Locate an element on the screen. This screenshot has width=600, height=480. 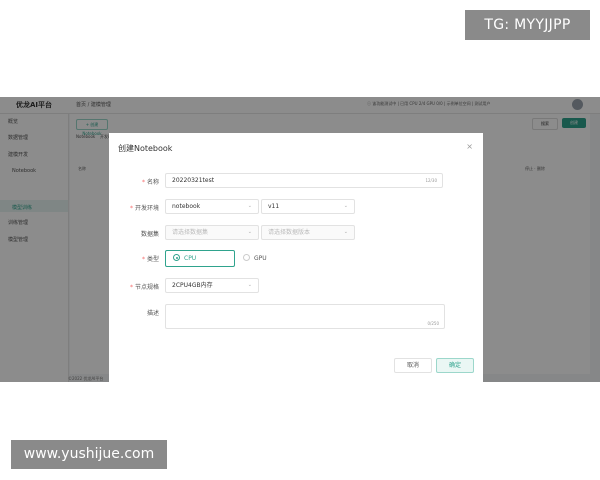
env-version-value: v11 is located at coordinates (274, 206).